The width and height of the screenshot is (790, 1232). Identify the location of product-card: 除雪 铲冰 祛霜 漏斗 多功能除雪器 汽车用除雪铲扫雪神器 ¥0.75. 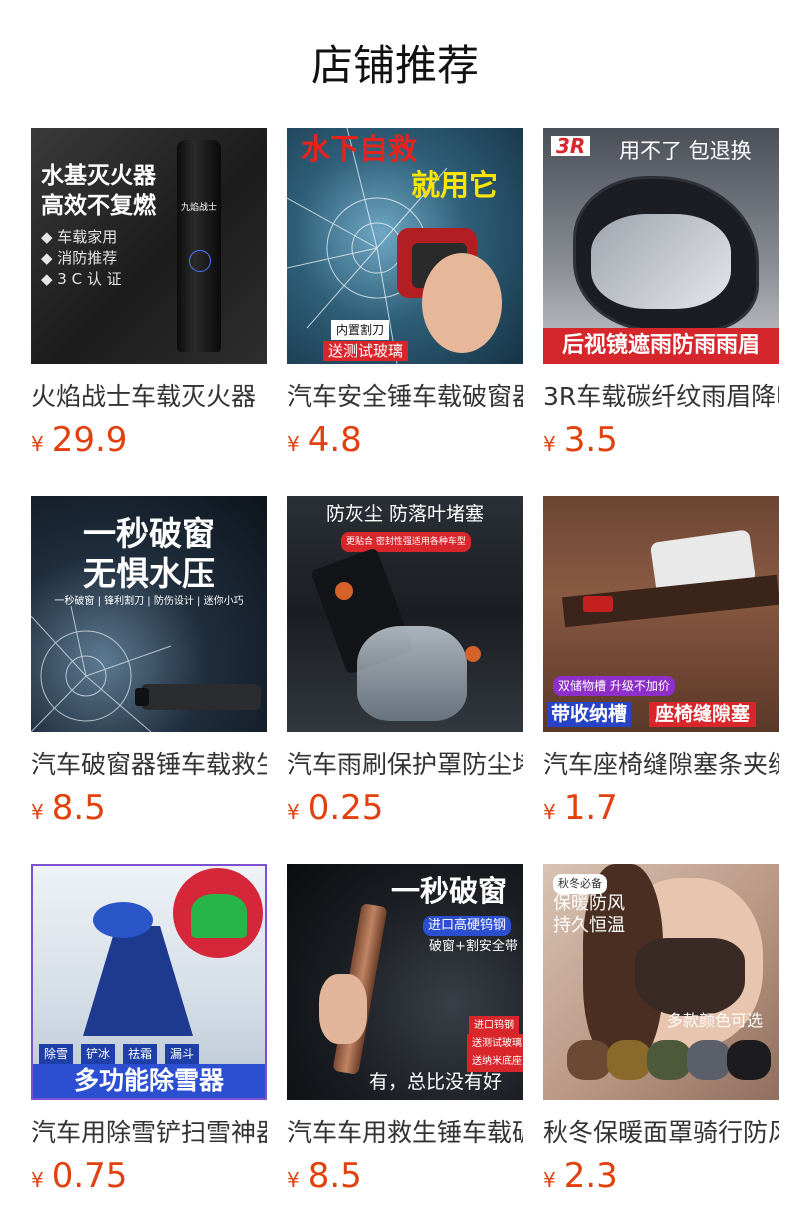
(149, 1048).